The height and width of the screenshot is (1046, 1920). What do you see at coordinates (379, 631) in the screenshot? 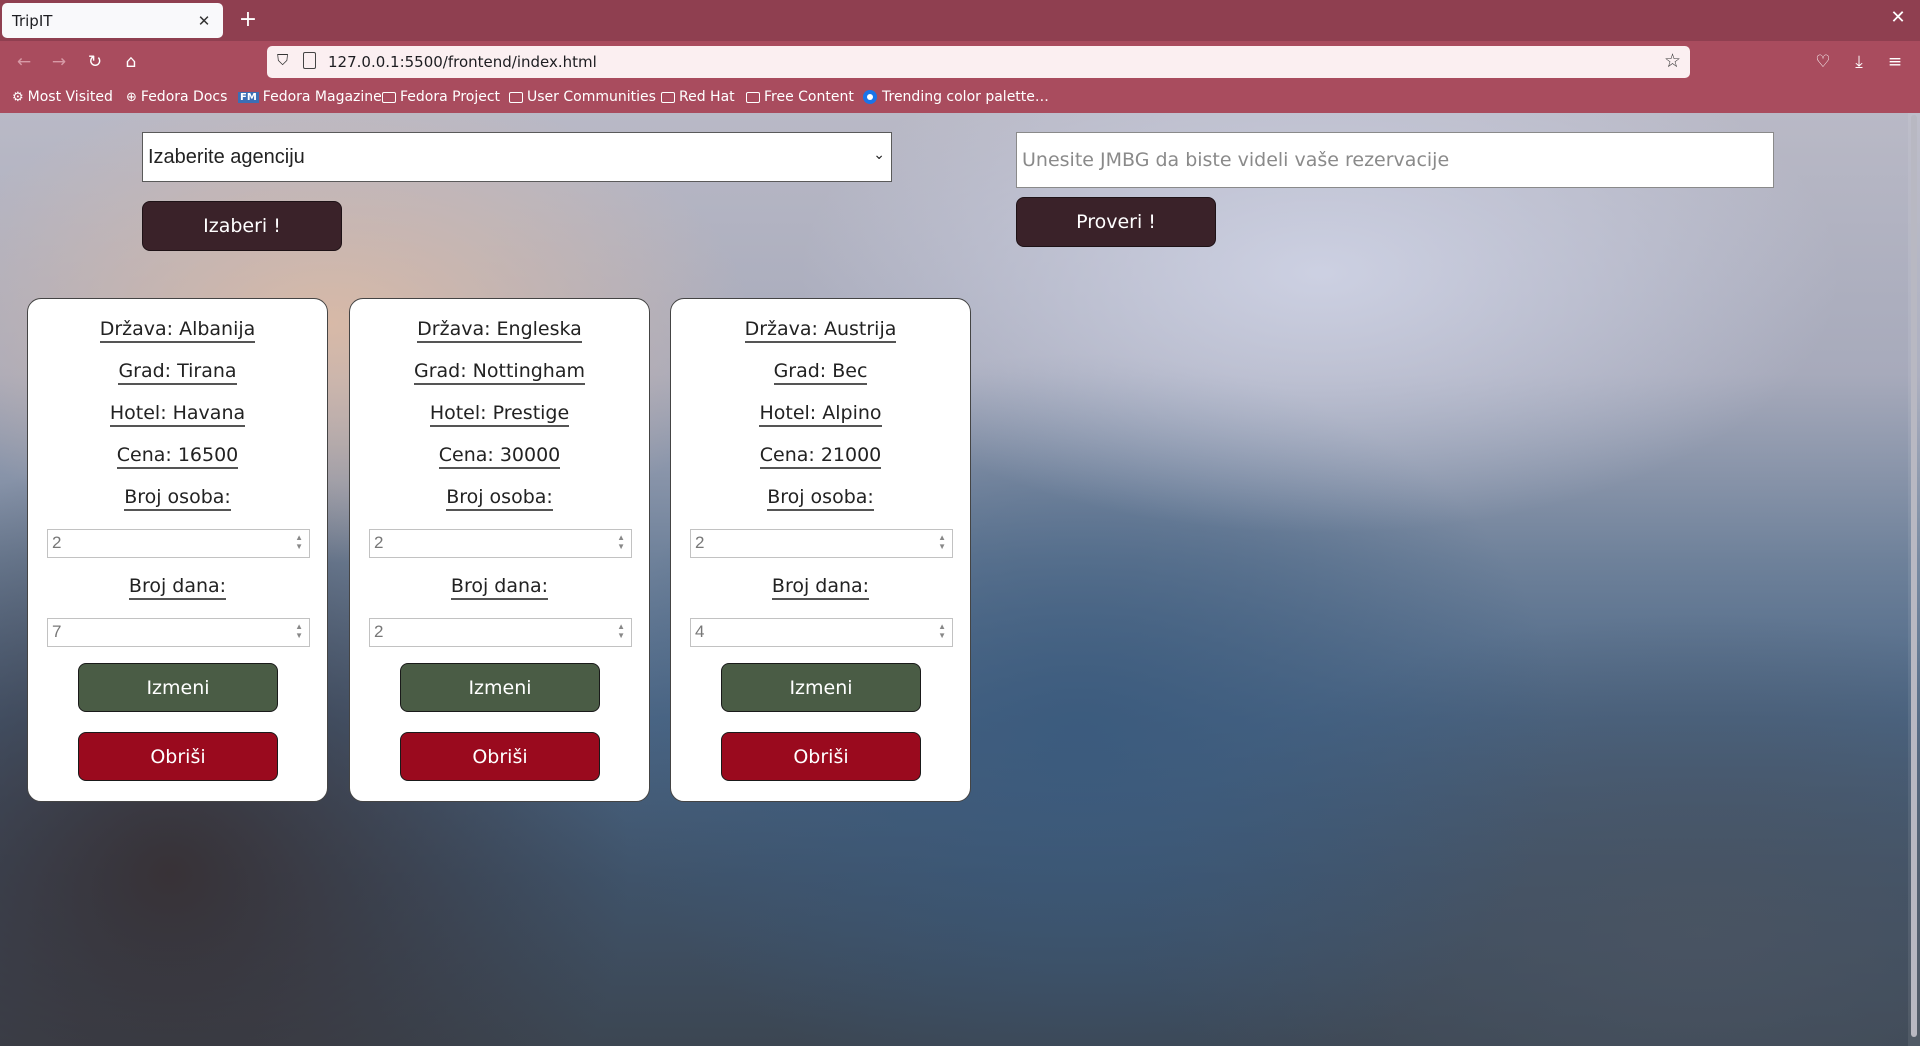
I see `days-value: 2` at bounding box center [379, 631].